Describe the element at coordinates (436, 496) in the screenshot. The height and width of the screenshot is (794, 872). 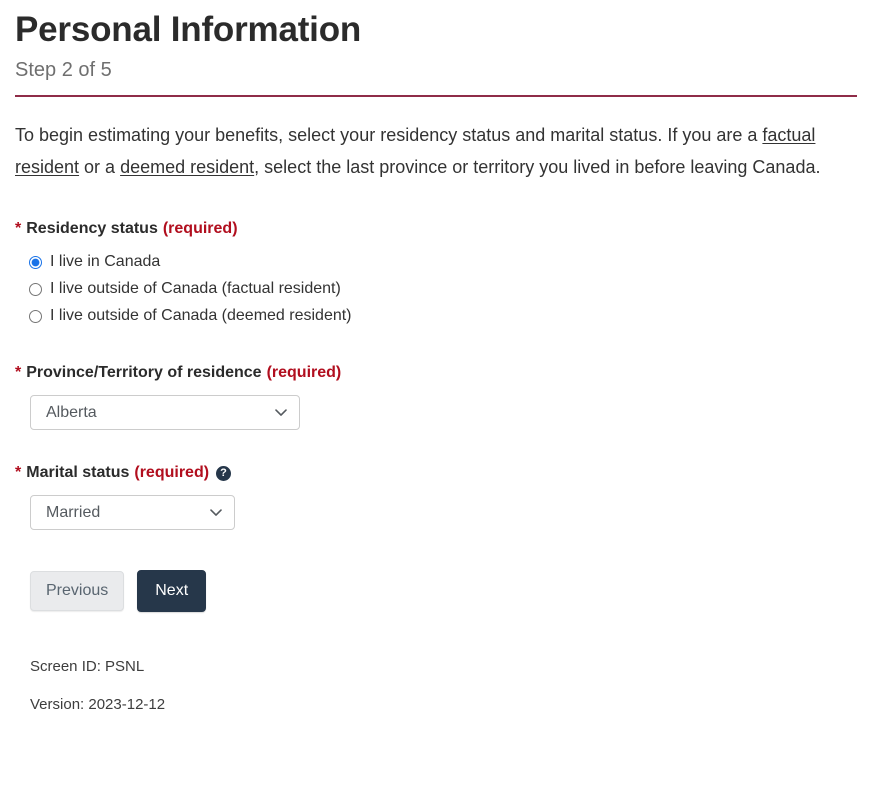
I see `marital-status-group: * Marital status (required)? Married` at that location.